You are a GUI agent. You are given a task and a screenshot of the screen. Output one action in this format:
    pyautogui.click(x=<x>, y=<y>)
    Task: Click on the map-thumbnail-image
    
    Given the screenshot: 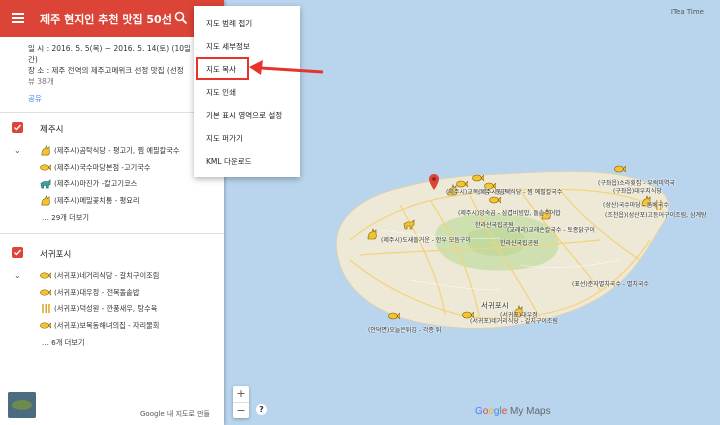 What is the action you would take?
    pyautogui.click(x=22, y=405)
    